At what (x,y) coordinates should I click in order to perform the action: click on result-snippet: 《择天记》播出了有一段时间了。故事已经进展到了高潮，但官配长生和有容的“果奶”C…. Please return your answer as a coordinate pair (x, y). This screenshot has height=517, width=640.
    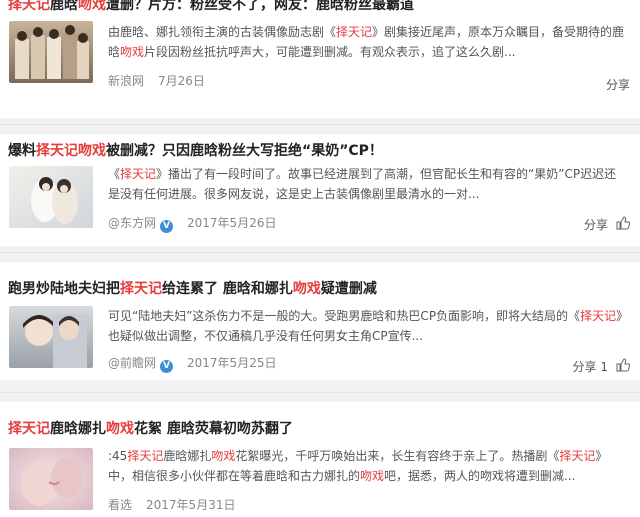
    Looking at the image, I should click on (368, 184).